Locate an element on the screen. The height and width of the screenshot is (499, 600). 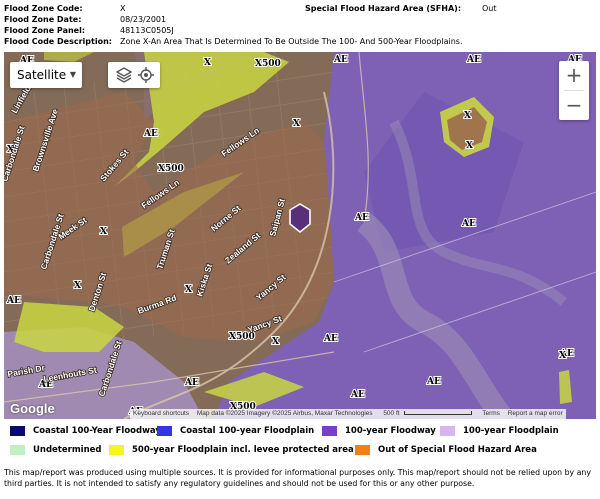
scale-bar is located at coordinates (438, 413).